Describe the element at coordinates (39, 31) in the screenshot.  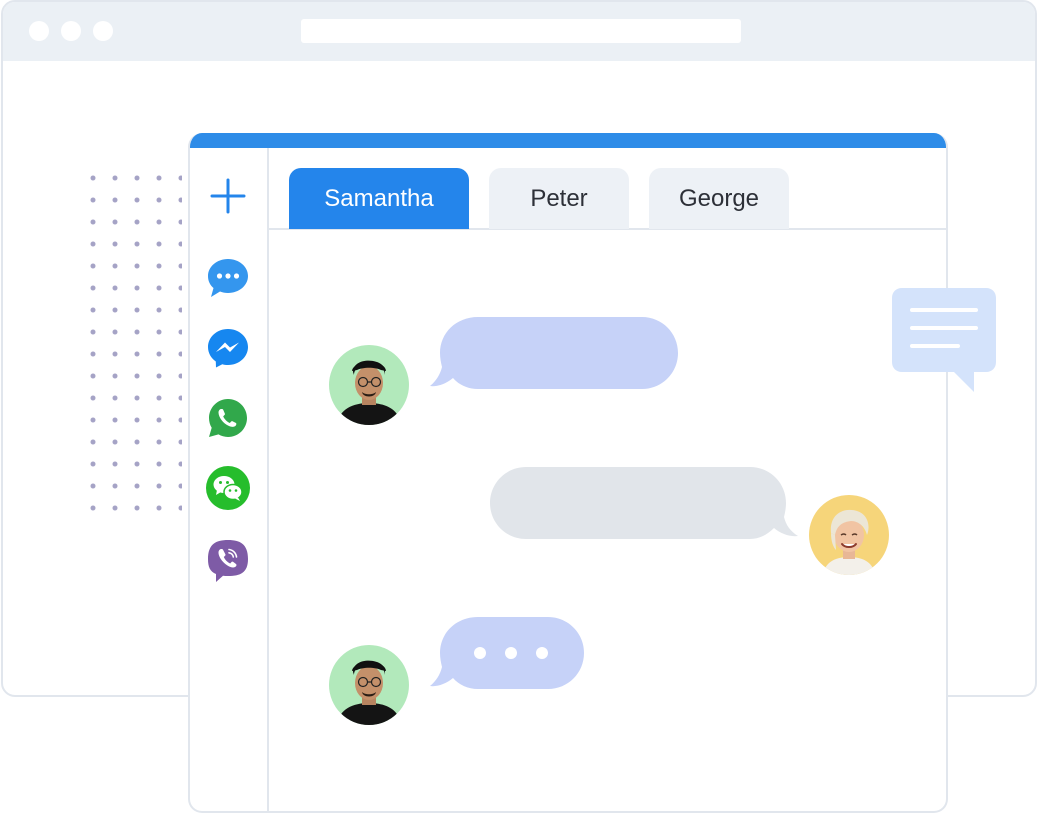
I see `window-close-button` at that location.